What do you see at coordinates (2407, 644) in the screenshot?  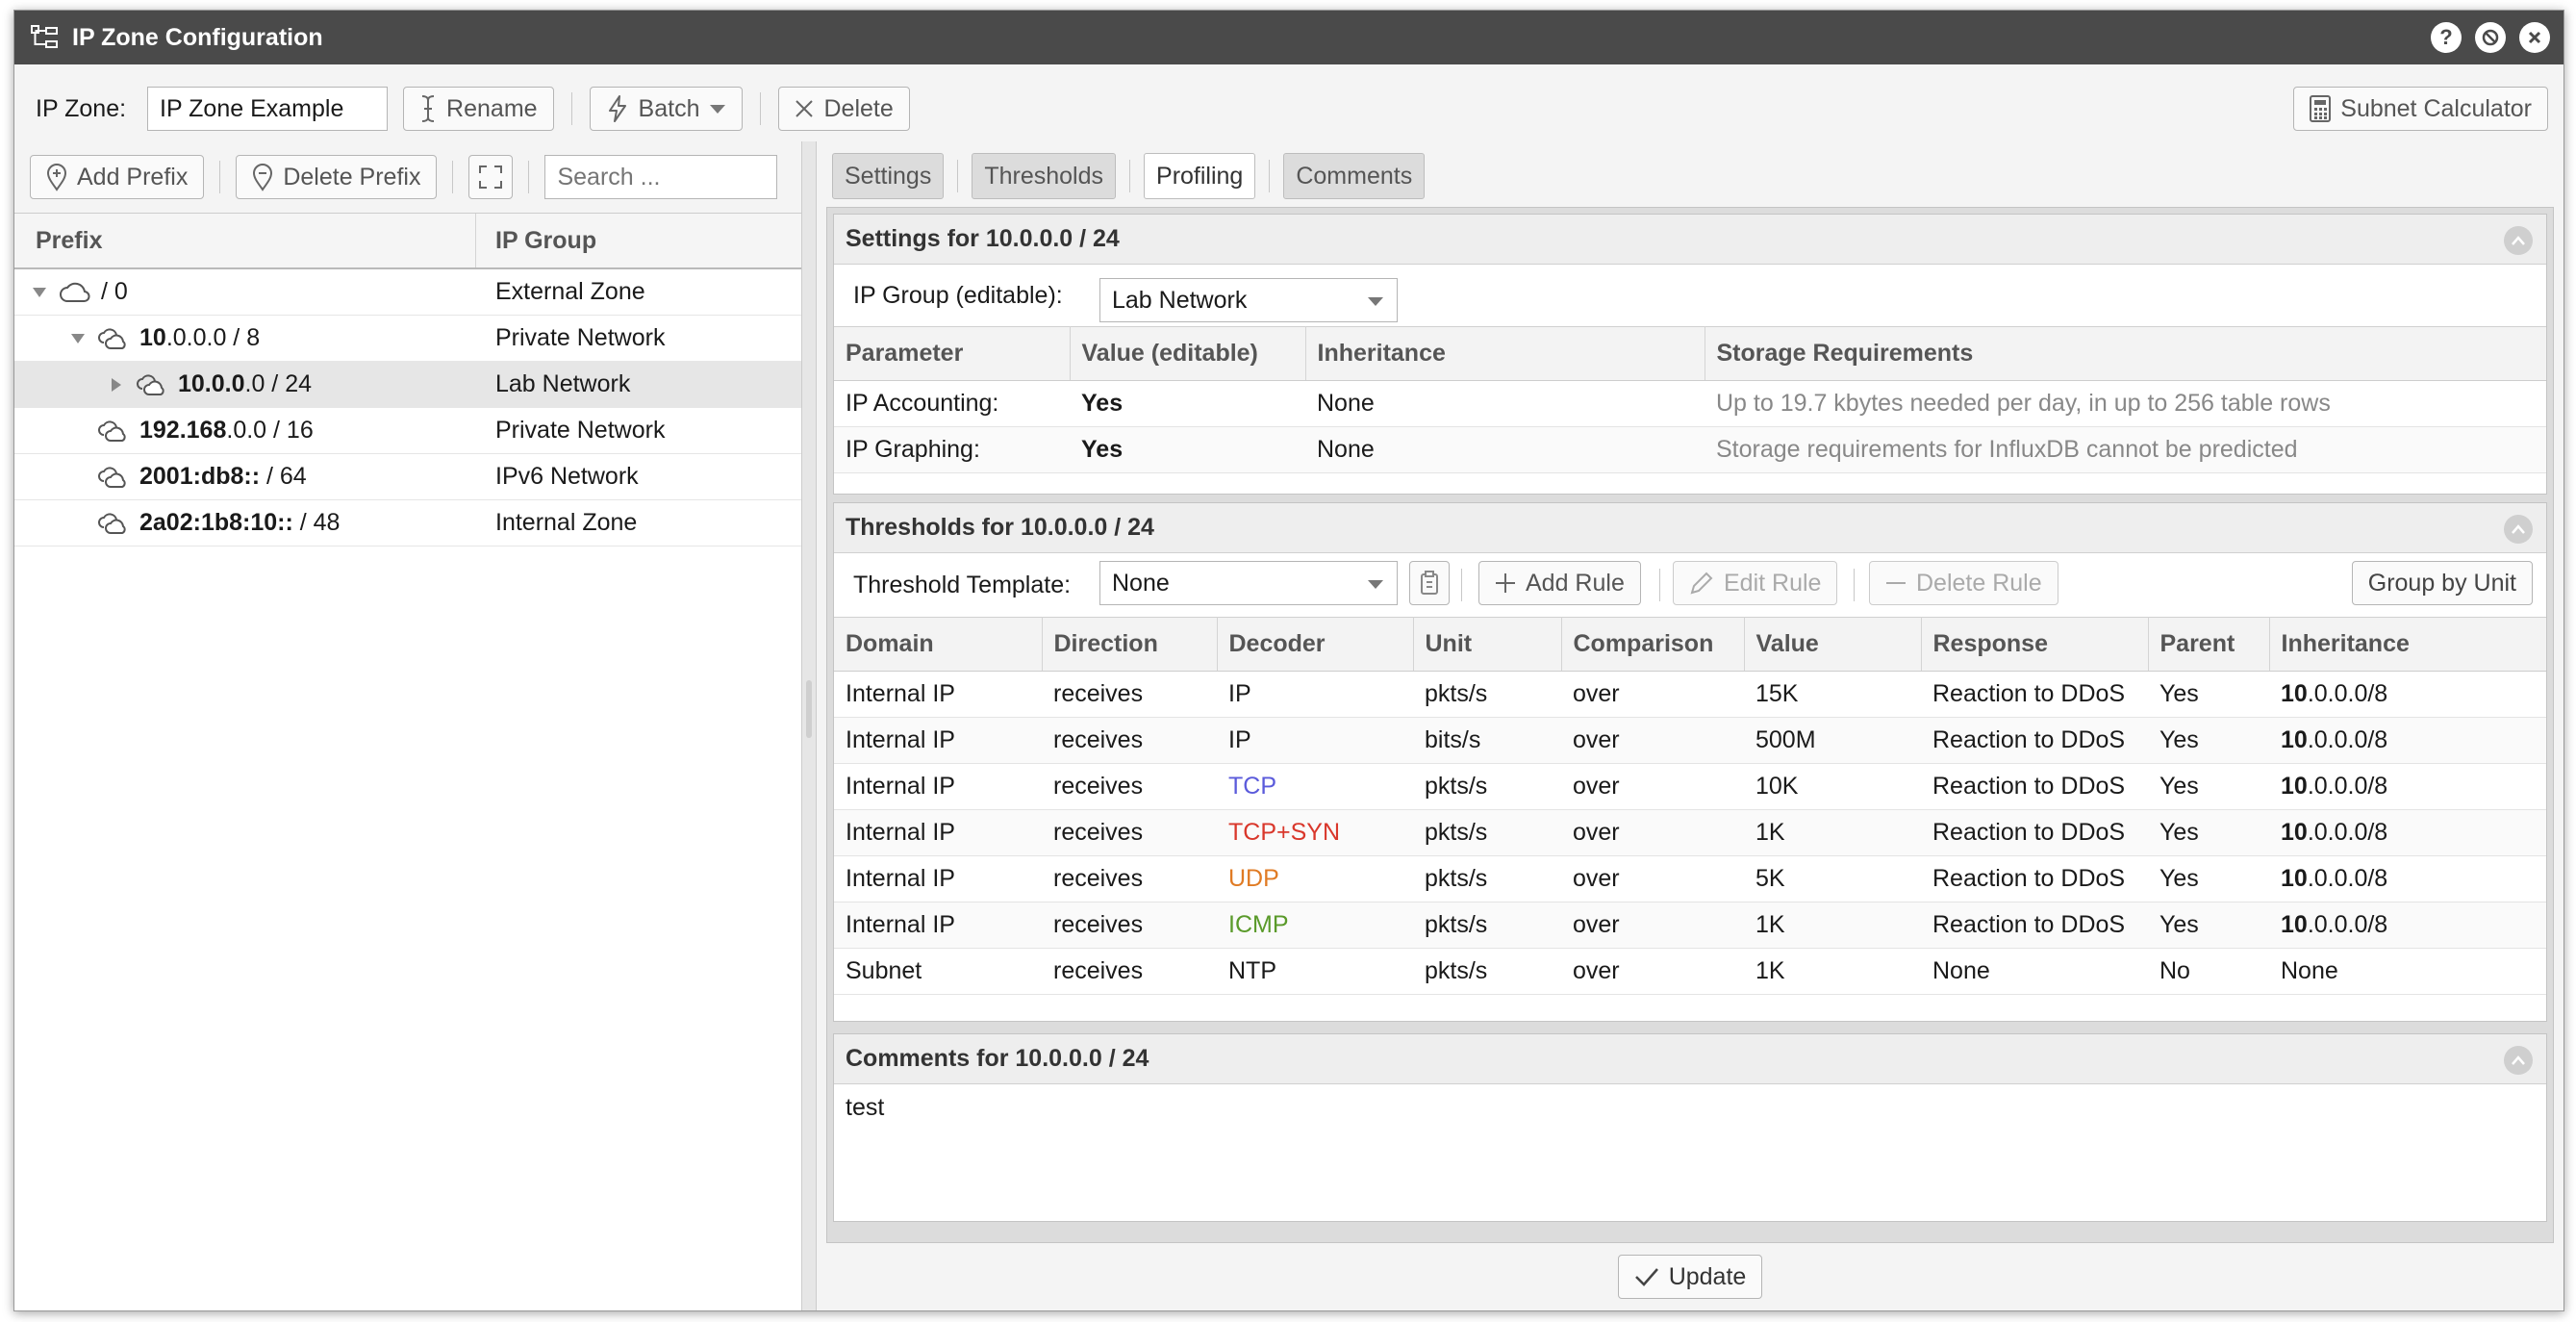 I see `threshold-inheritance-header: Inheritance` at bounding box center [2407, 644].